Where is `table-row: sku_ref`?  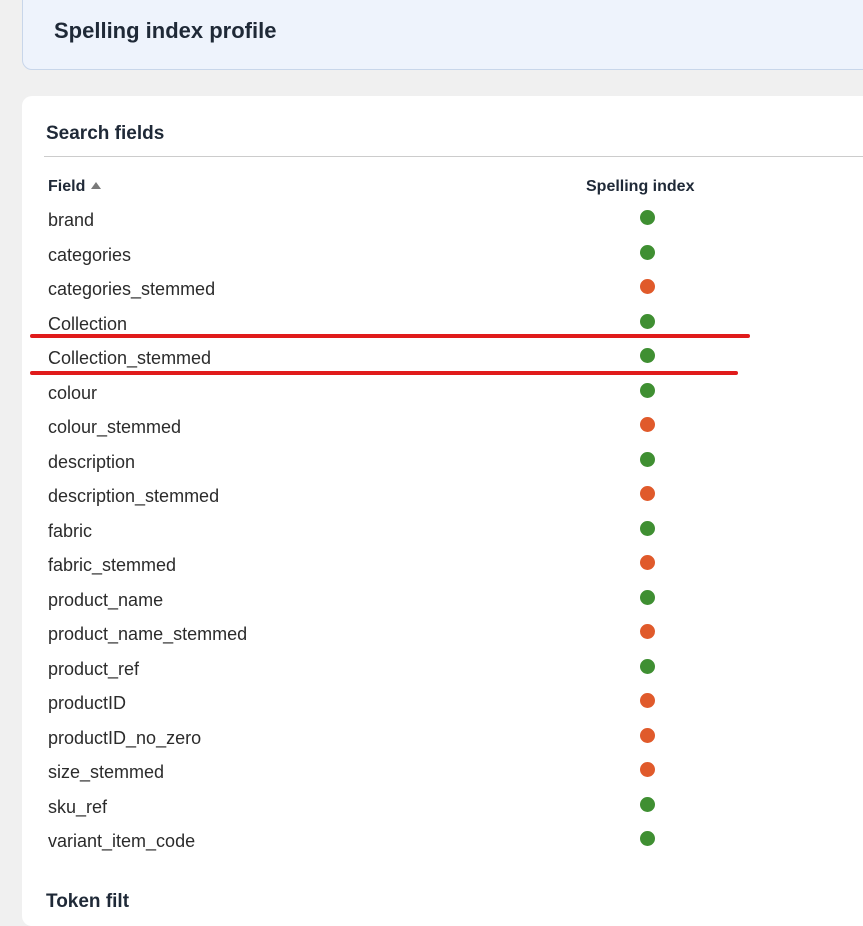 table-row: sku_ref is located at coordinates (442, 808).